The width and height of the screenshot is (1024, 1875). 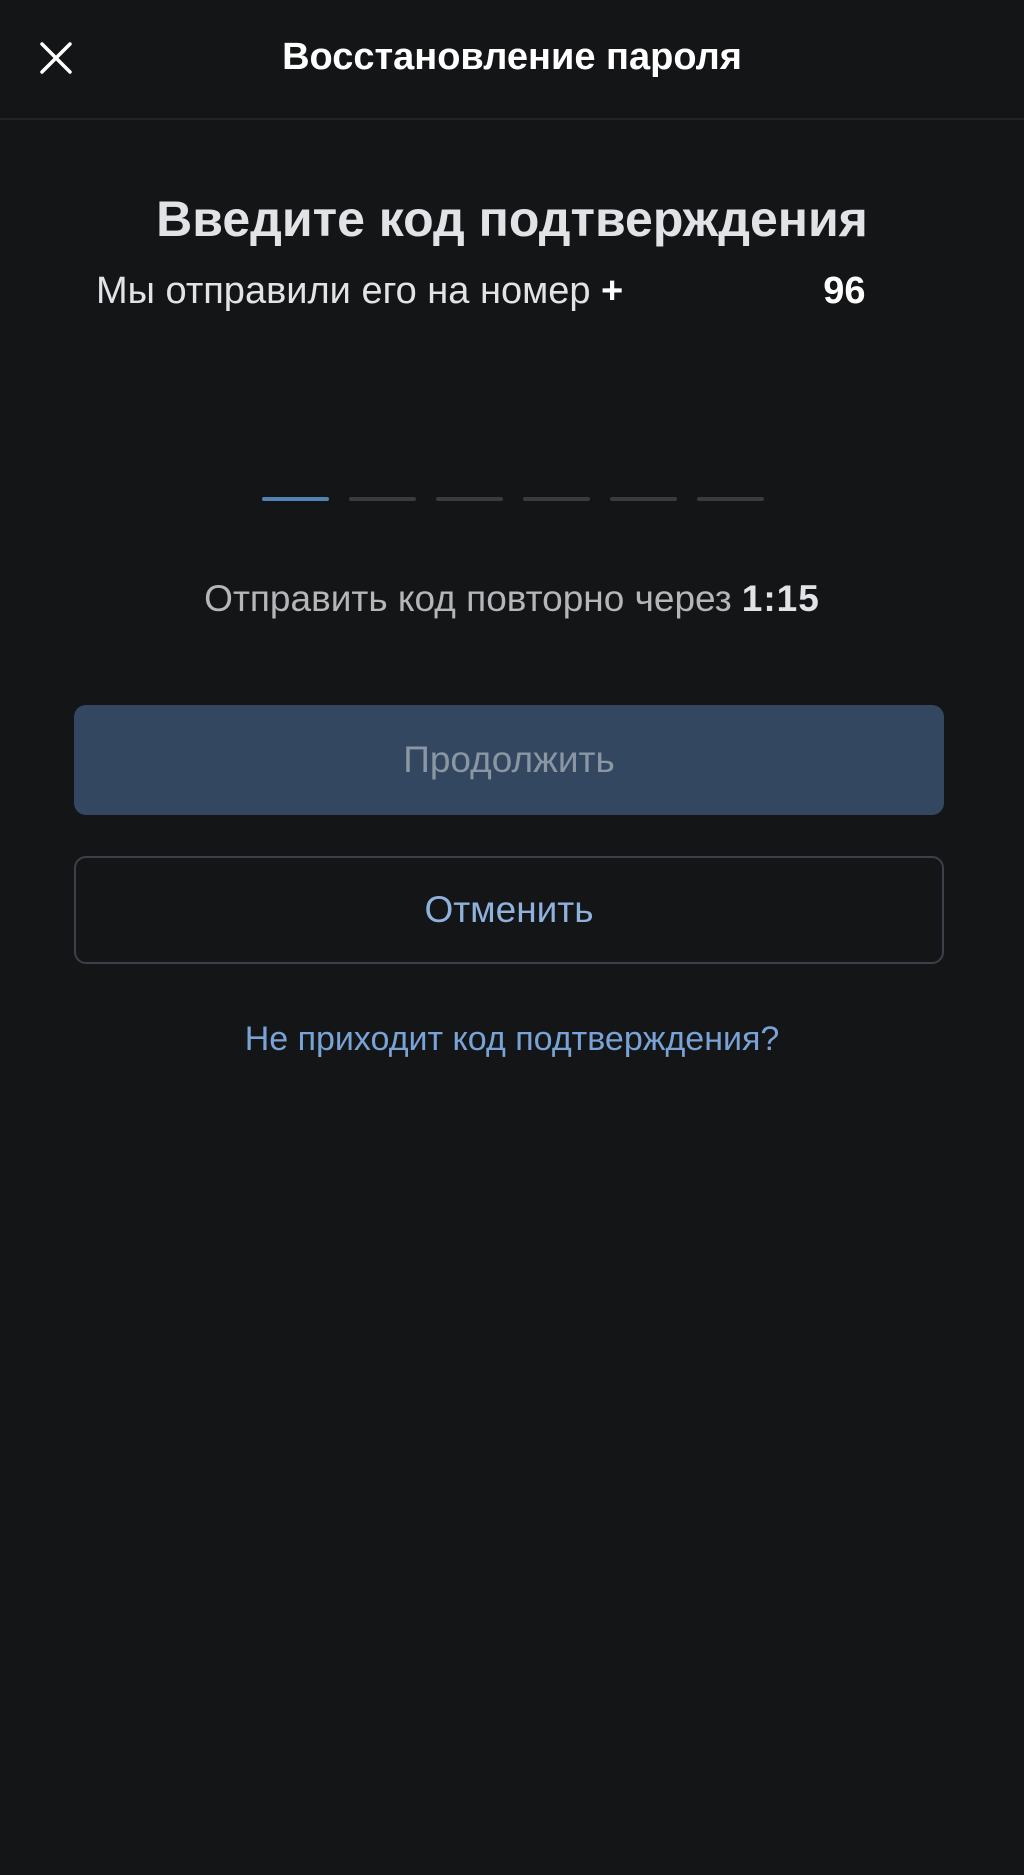 I want to click on phone-masked-digits, so click(x=723, y=293).